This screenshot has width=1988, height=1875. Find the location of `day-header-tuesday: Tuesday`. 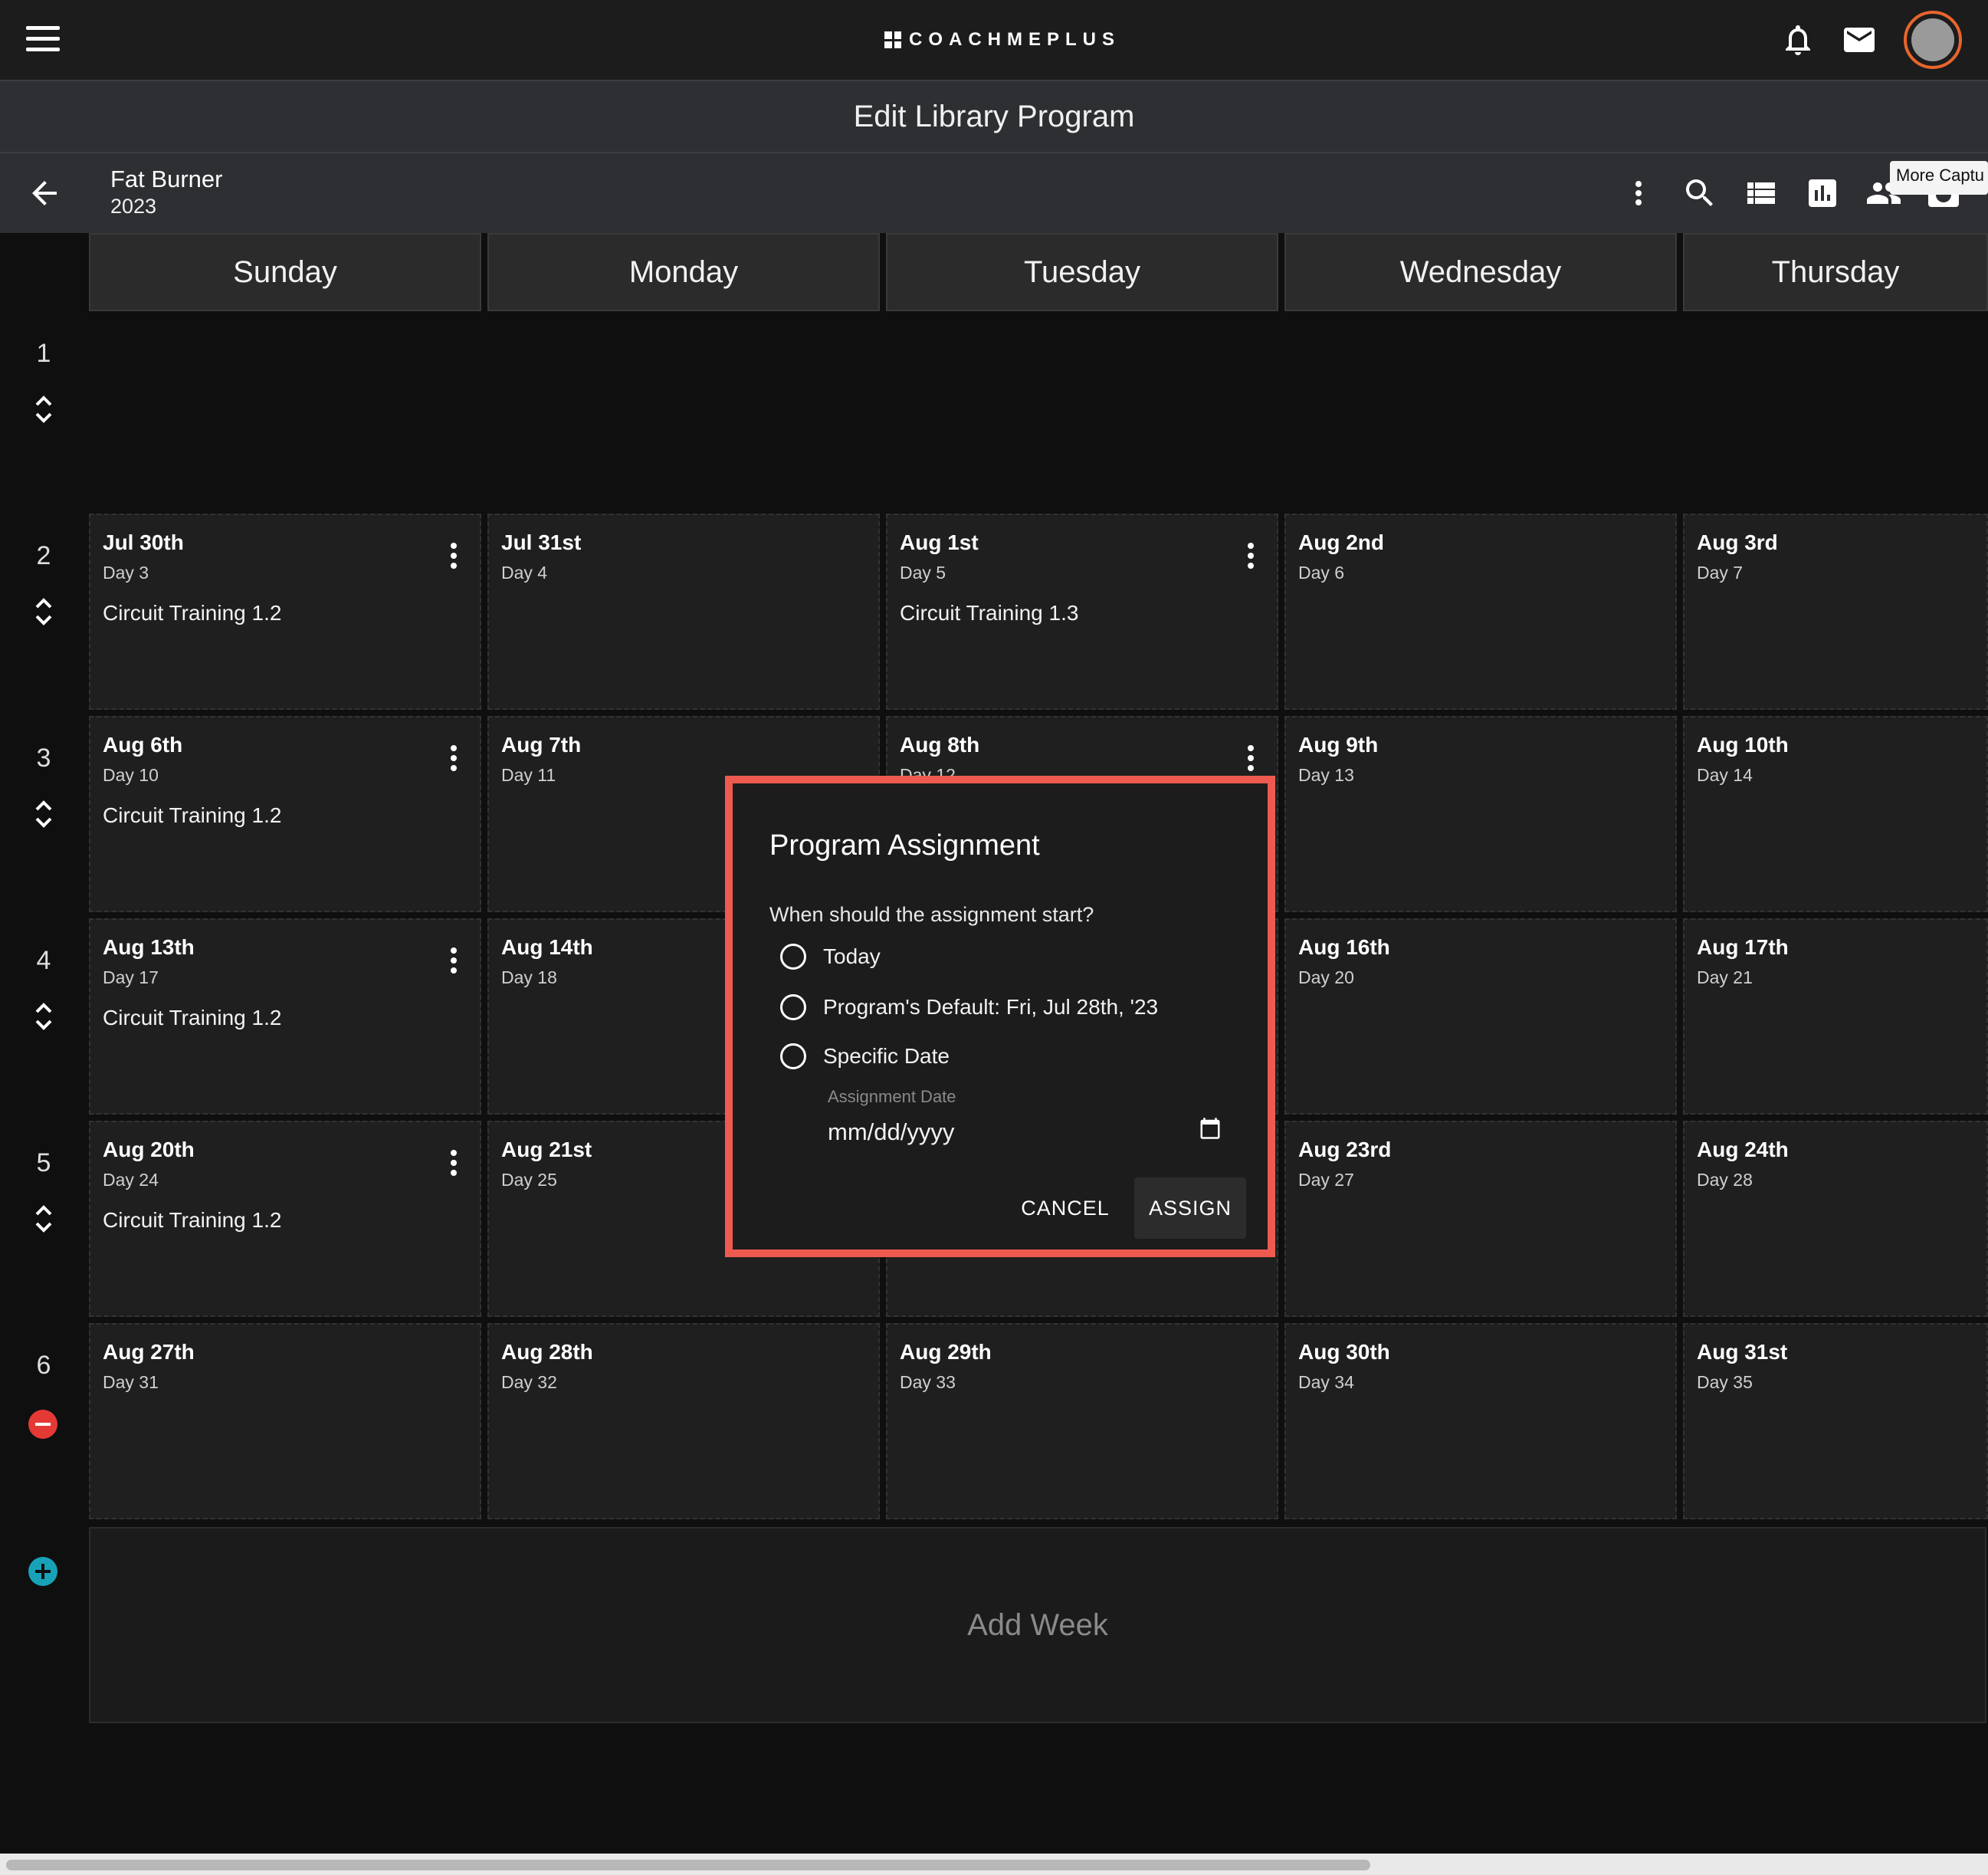

day-header-tuesday: Tuesday is located at coordinates (1082, 272).